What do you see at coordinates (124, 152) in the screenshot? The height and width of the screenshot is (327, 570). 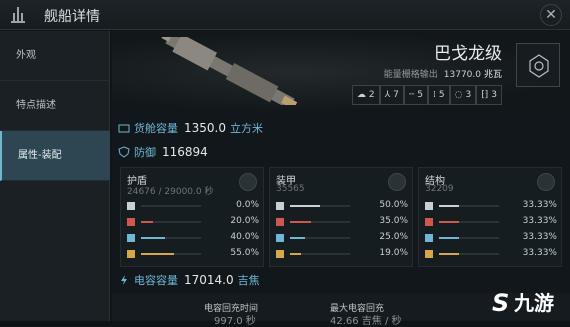 I see `defense-icon` at bounding box center [124, 152].